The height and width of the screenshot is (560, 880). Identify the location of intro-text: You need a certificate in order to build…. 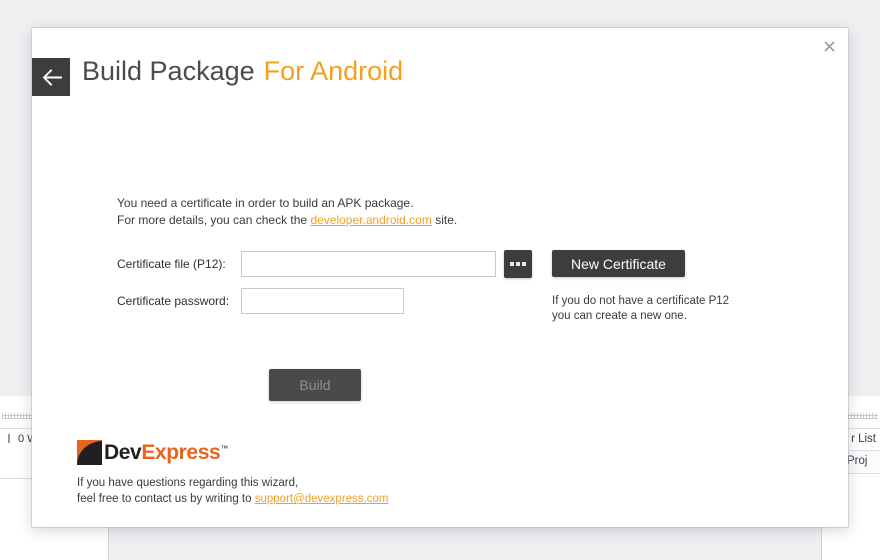
(287, 212).